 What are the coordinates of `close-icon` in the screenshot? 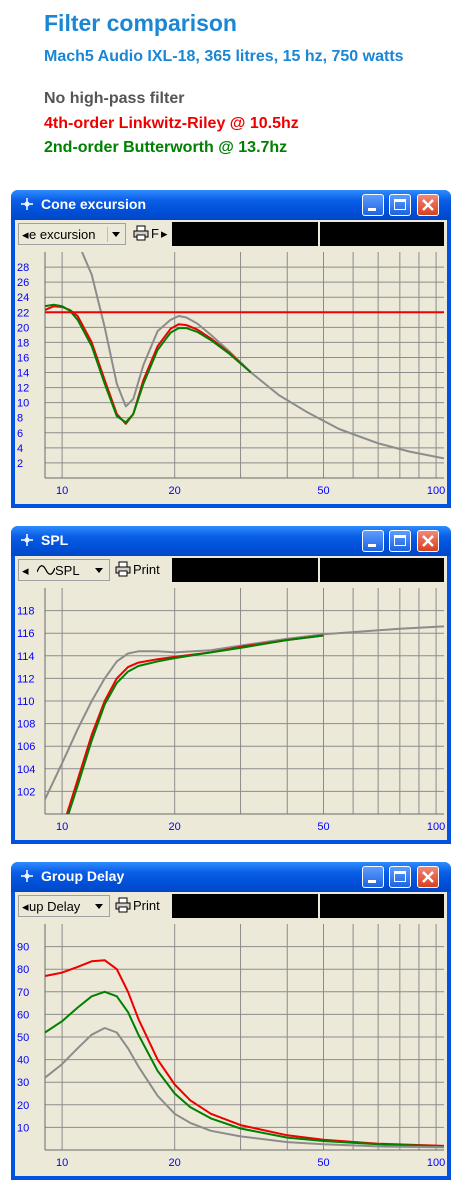 It's located at (428, 877).